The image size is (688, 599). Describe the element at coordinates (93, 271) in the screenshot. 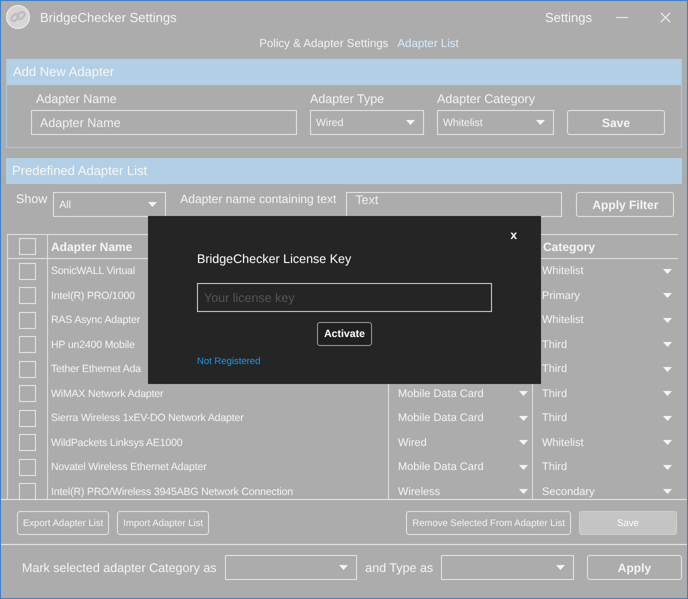

I see `table-cell: SonicWALL Virtual` at that location.